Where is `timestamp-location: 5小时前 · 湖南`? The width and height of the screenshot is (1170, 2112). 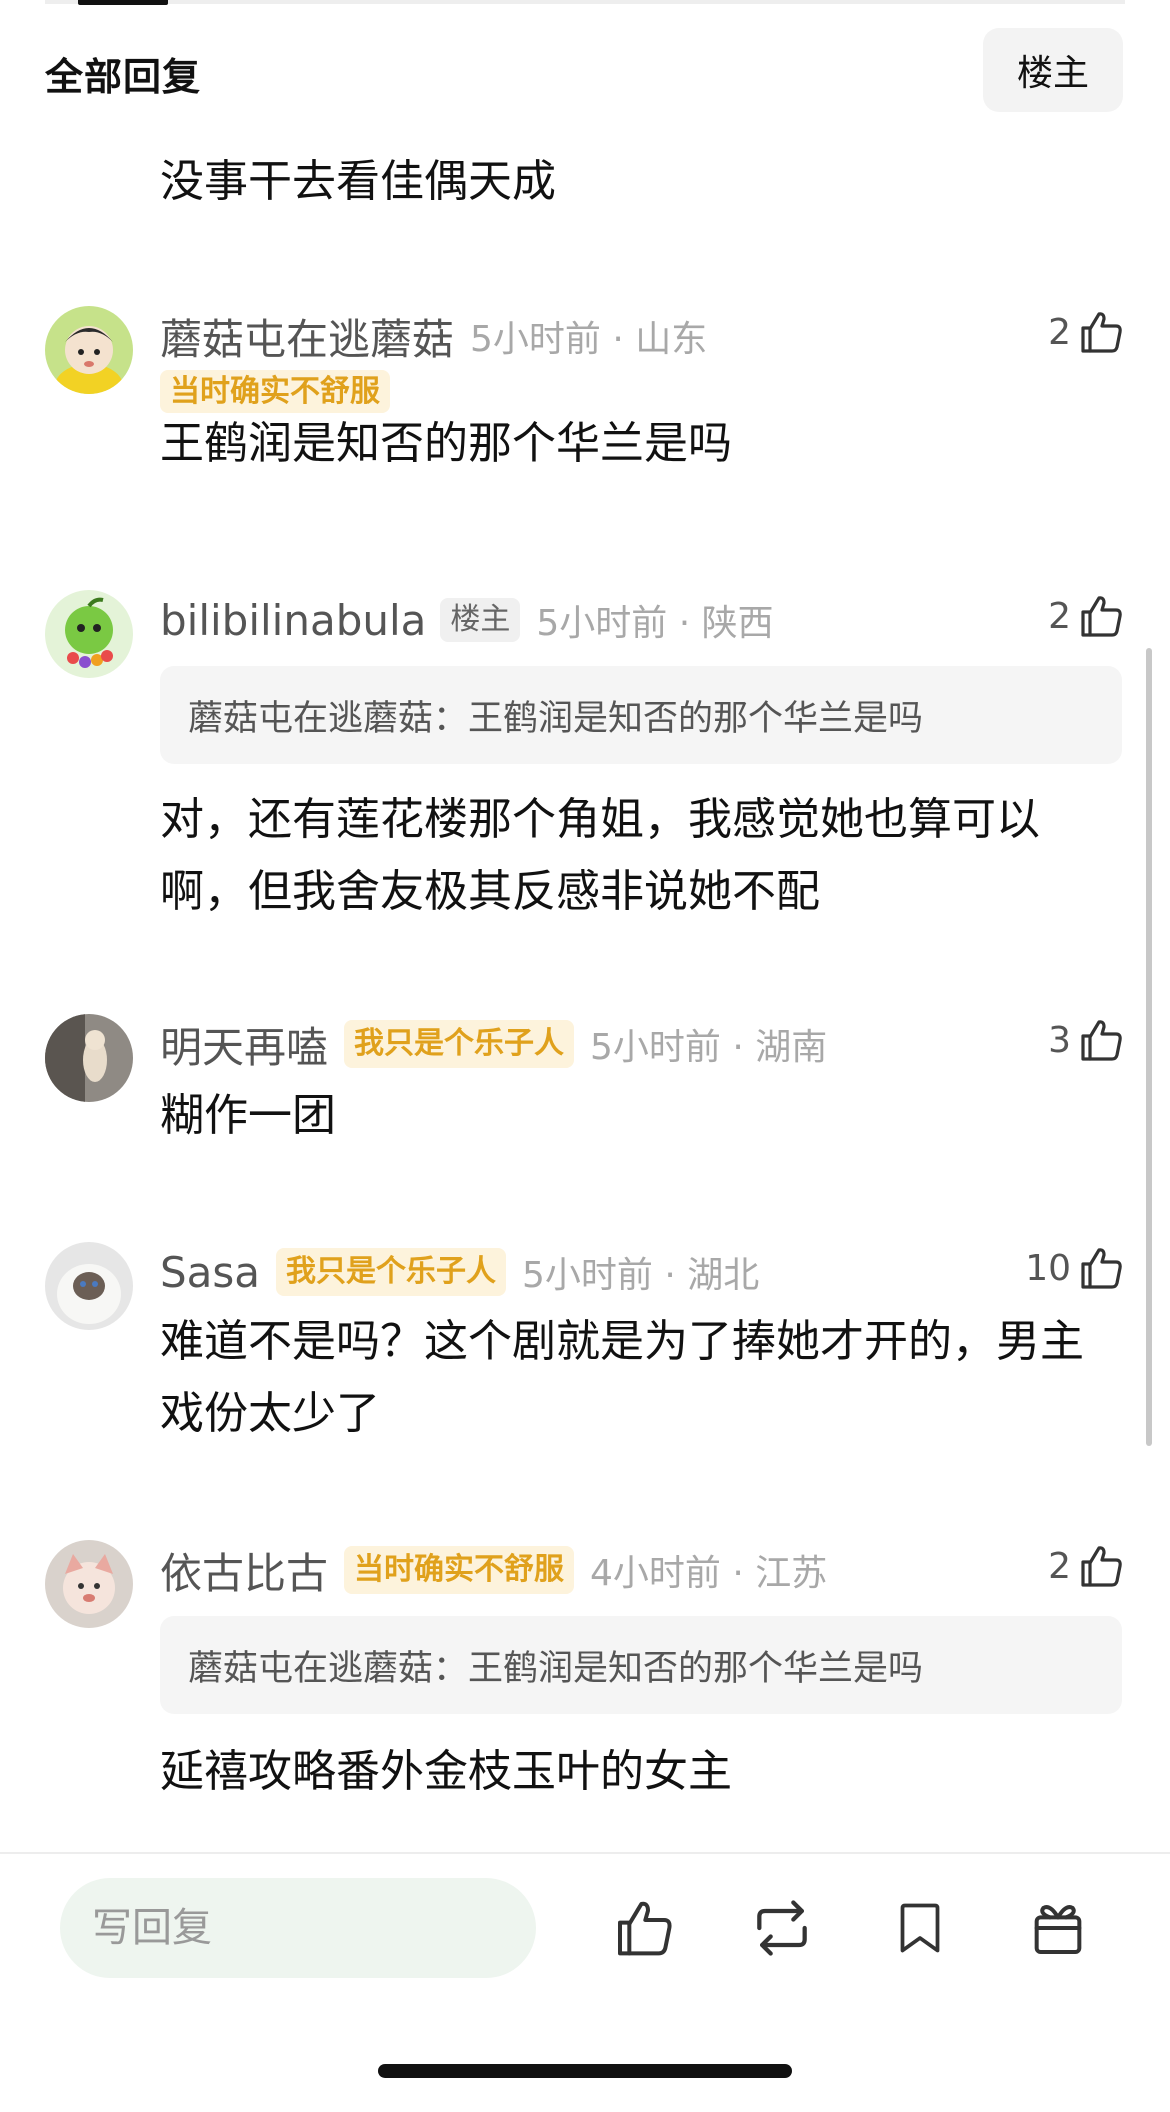
timestamp-location: 5小时前 · 湖南 is located at coordinates (709, 1047).